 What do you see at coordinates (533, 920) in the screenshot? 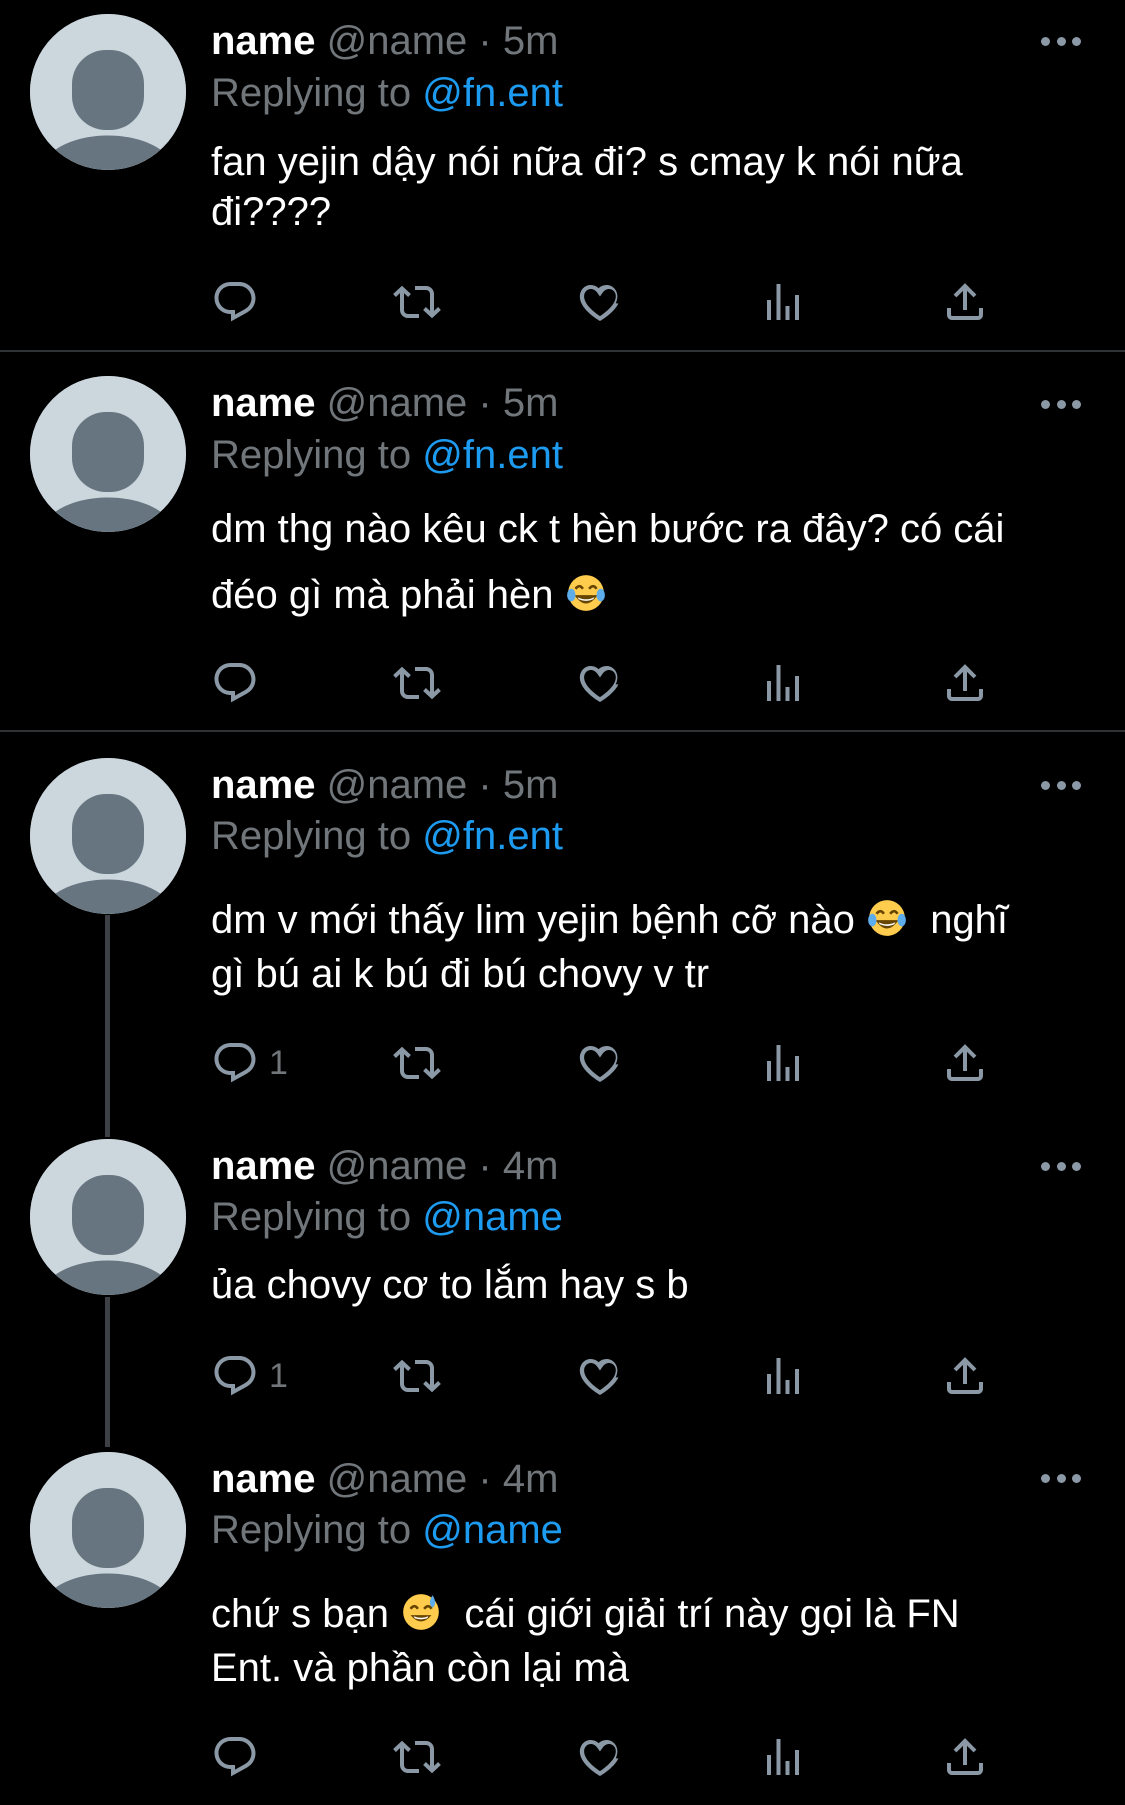
I see `tweet-text-fragment: dm v mới thấy lim yejin bệnh cỡ nào` at bounding box center [533, 920].